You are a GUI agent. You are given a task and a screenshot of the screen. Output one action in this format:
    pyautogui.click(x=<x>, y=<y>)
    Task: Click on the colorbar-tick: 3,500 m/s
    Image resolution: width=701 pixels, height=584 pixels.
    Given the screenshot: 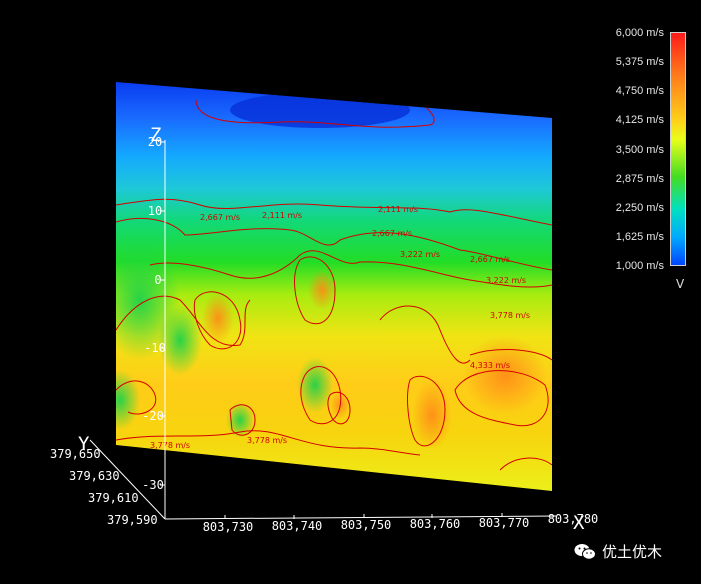 What is the action you would take?
    pyautogui.click(x=639, y=150)
    